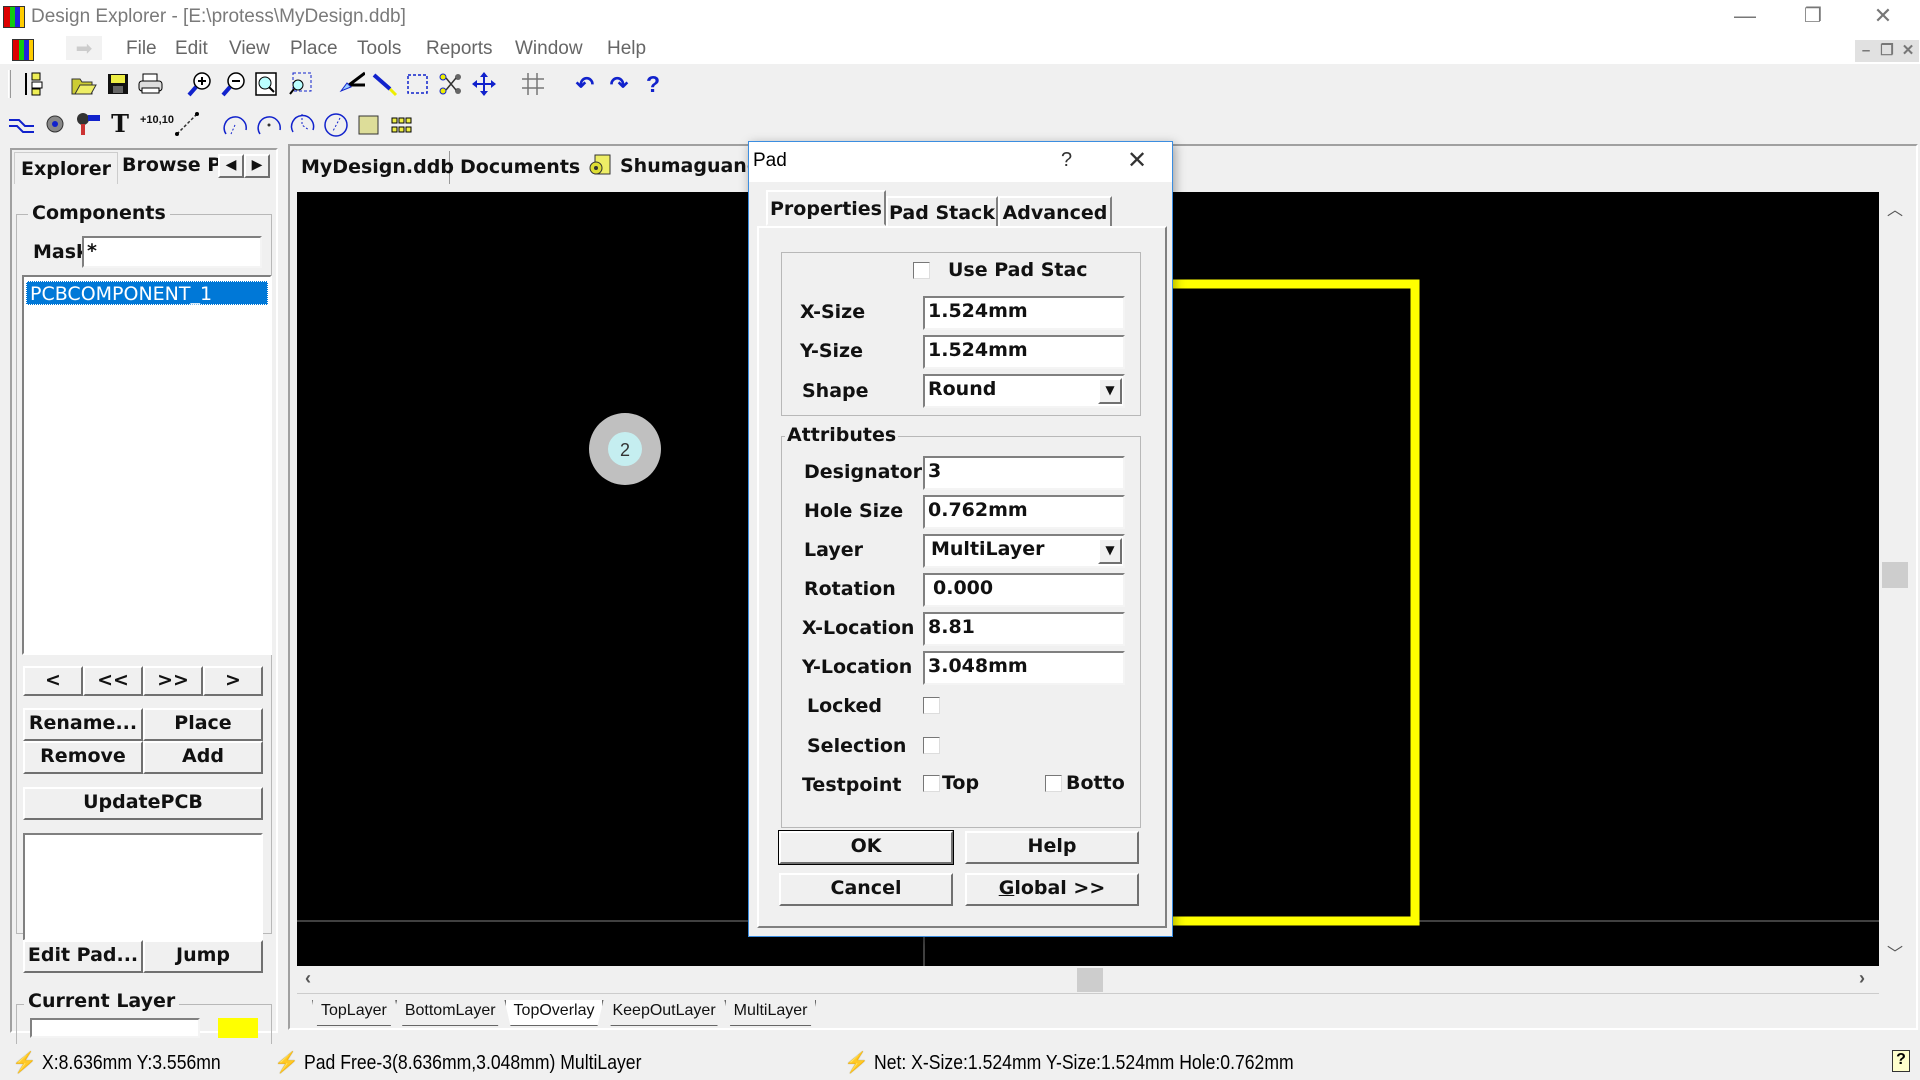 This screenshot has width=1920, height=1080. I want to click on array-icon, so click(402, 125).